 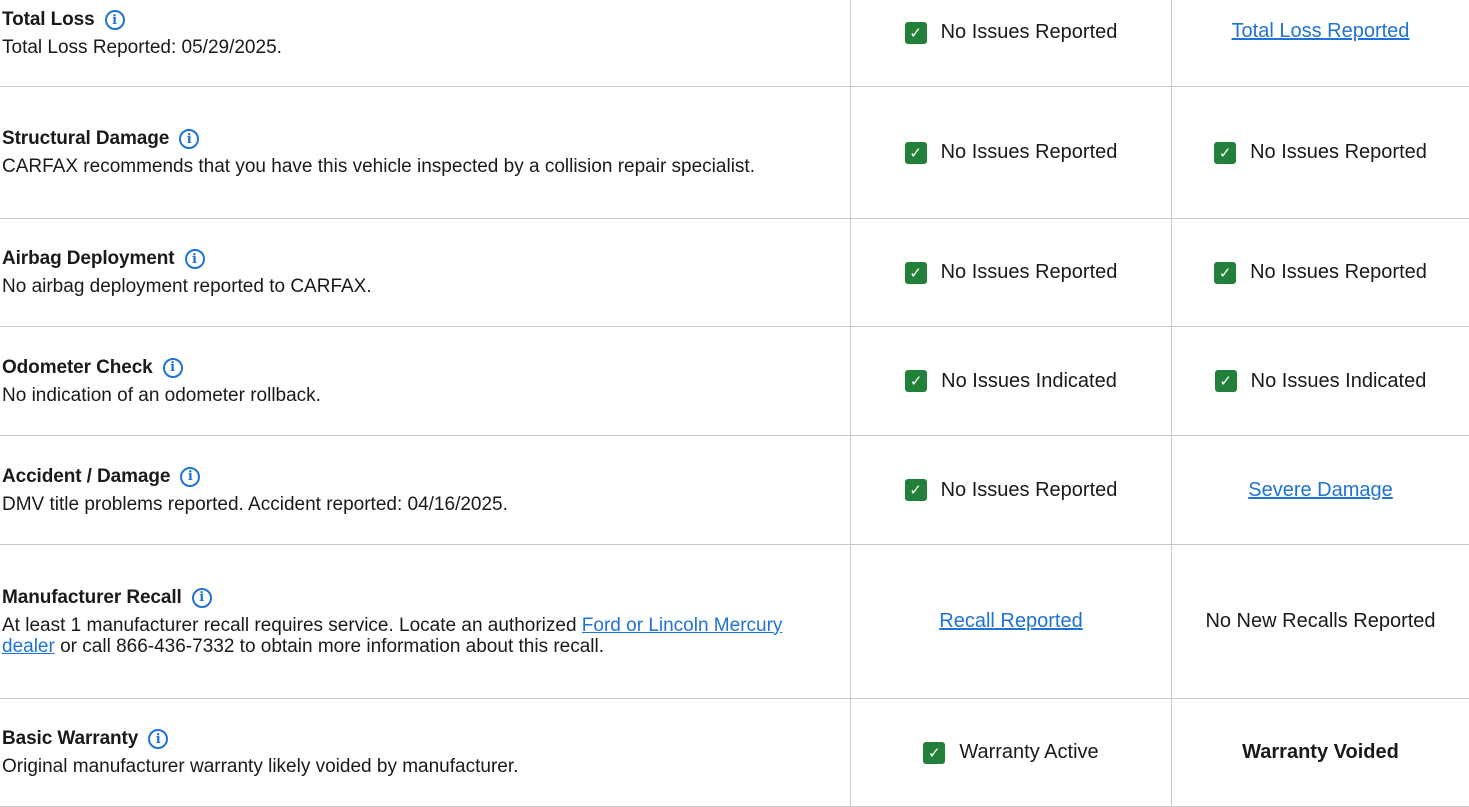 What do you see at coordinates (70, 738) in the screenshot?
I see `row-title: Basic Warranty` at bounding box center [70, 738].